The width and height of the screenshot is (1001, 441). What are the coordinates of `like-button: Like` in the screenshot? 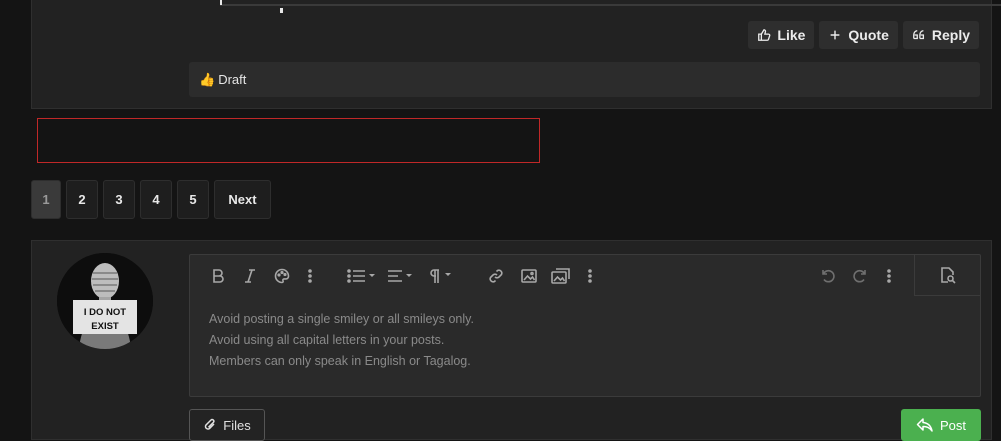 It's located at (781, 35).